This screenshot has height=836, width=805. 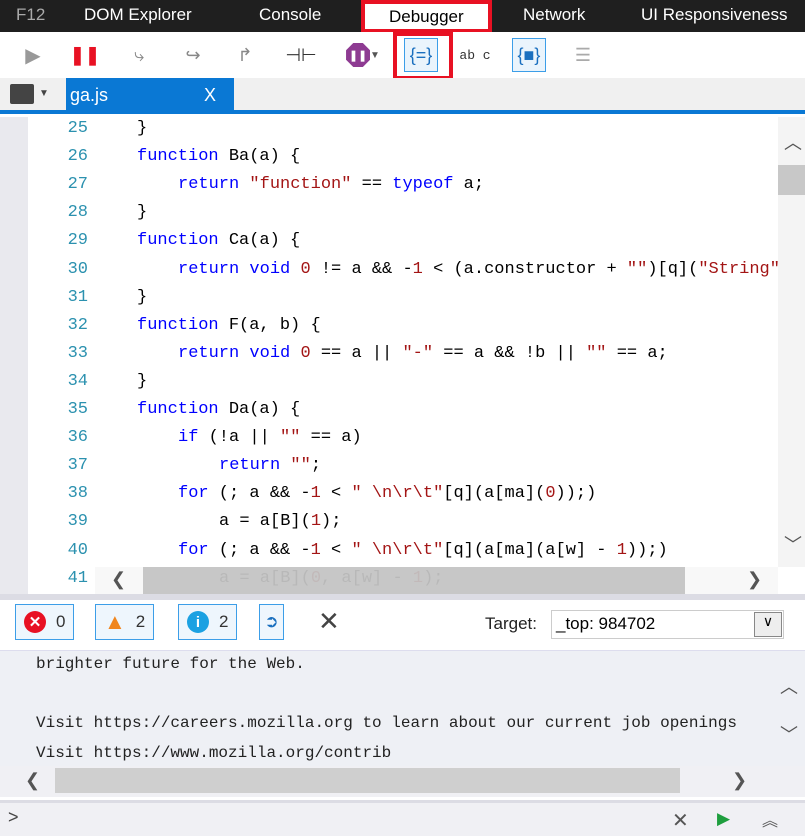 I want to click on step-into-icon: ⤷, so click(x=139, y=55).